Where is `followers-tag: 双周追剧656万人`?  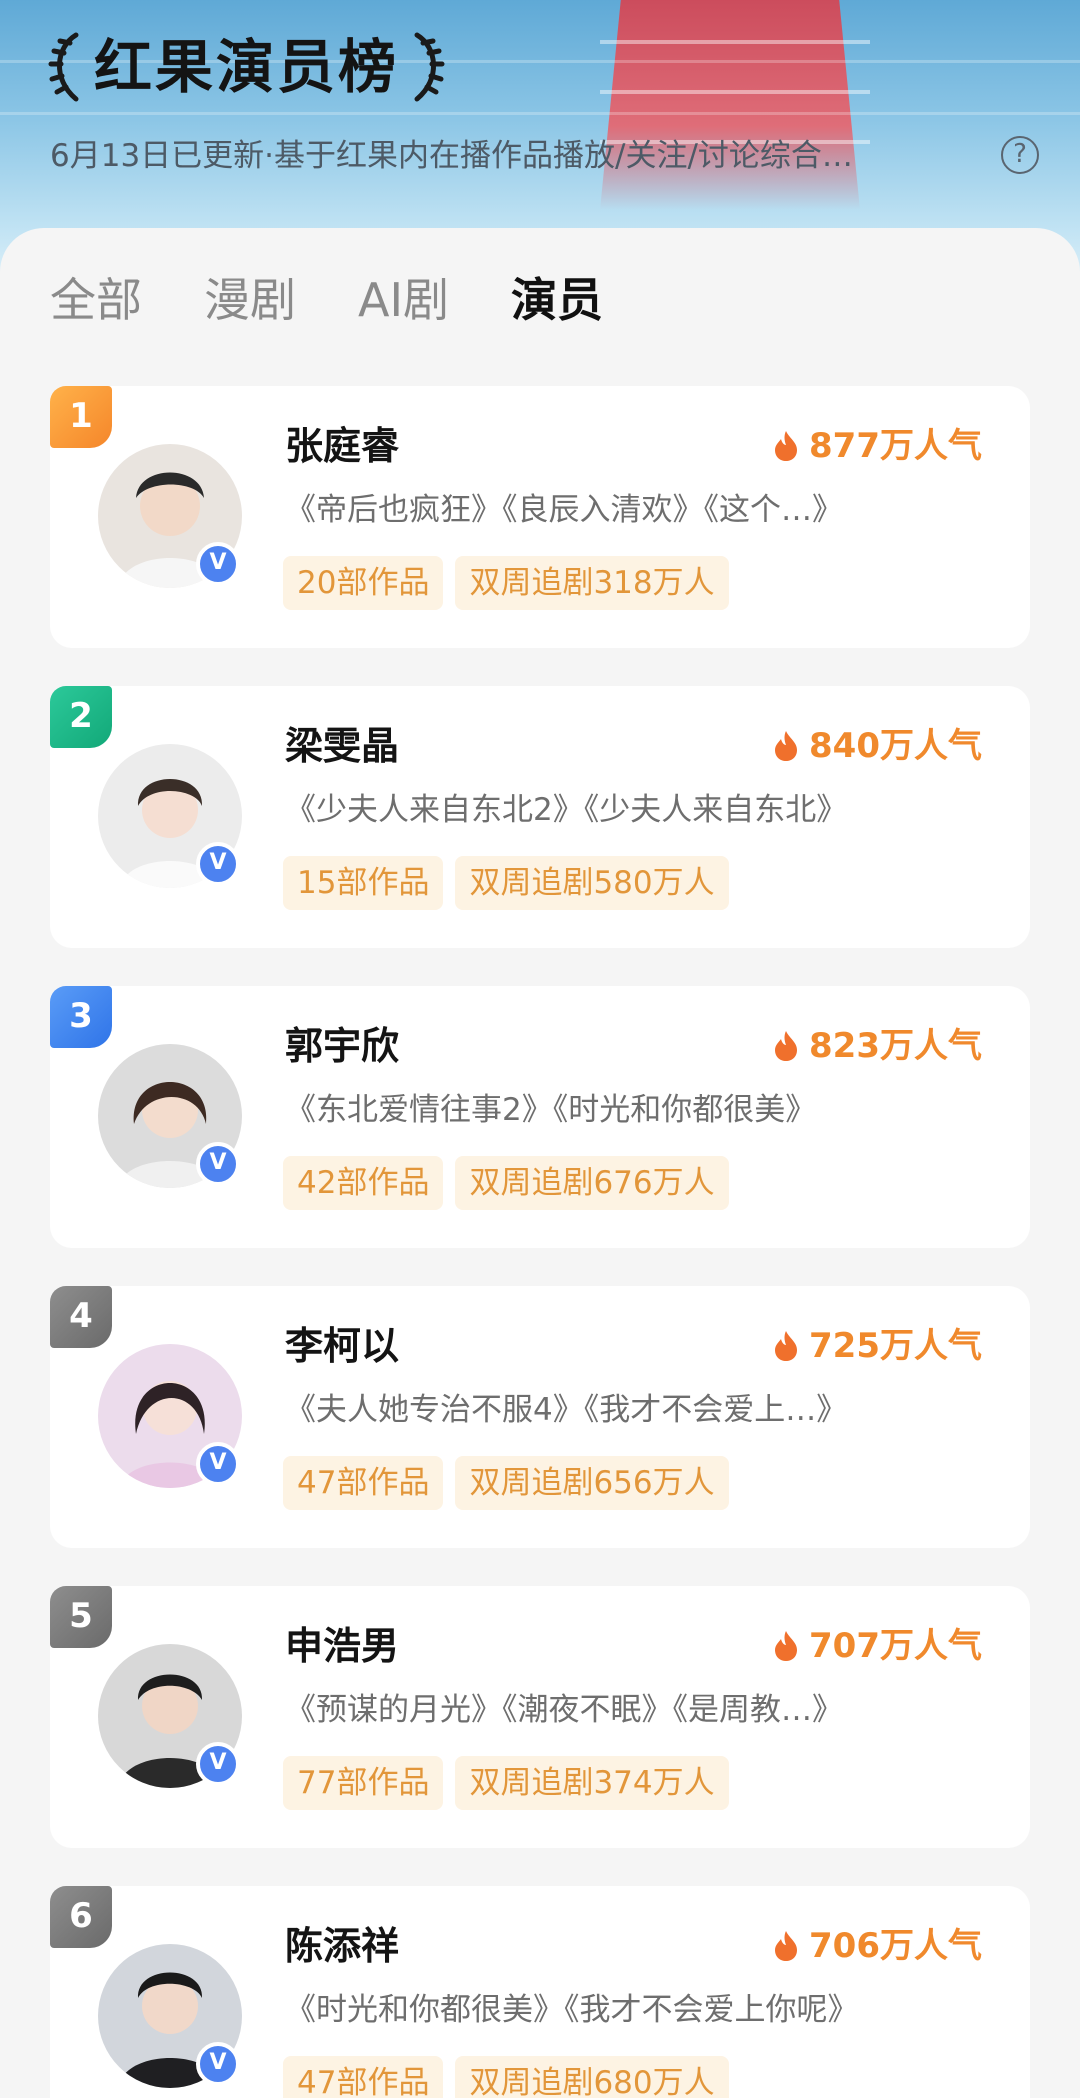
followers-tag: 双周追剧656万人 is located at coordinates (592, 1483).